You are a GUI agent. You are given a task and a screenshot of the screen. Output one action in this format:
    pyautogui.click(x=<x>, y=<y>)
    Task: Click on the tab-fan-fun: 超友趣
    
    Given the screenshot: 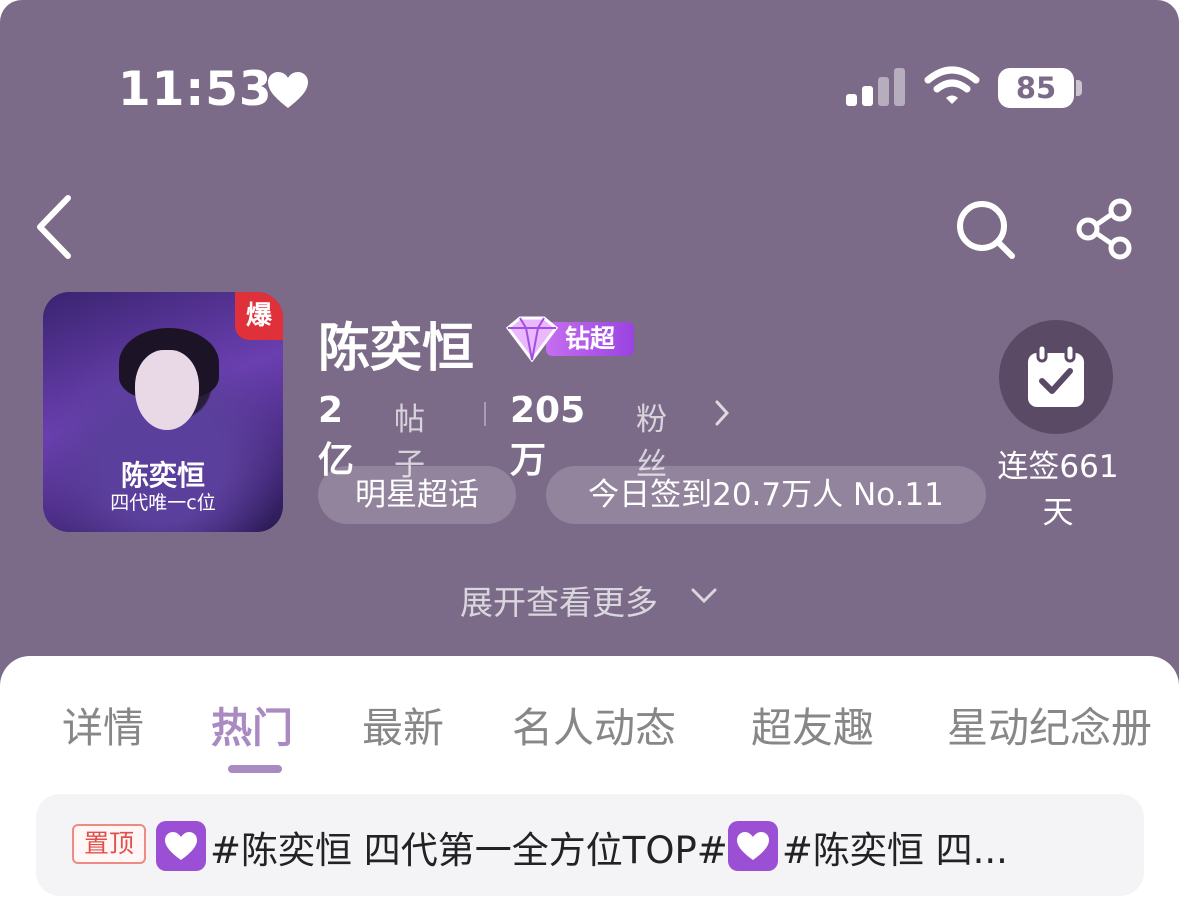 What is the action you would take?
    pyautogui.click(x=812, y=724)
    